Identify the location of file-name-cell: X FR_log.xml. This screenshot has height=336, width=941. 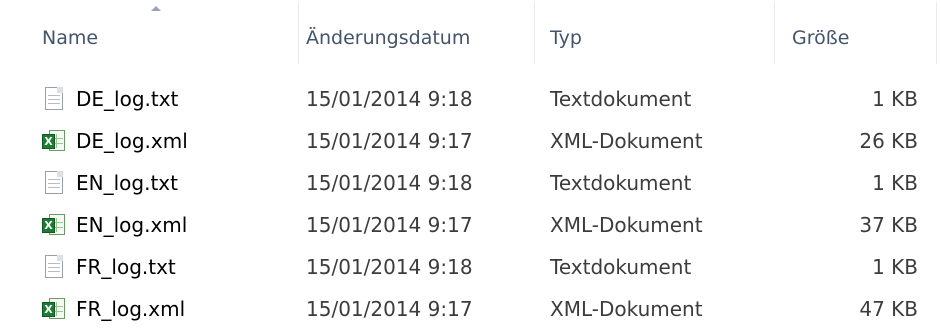
(170, 309).